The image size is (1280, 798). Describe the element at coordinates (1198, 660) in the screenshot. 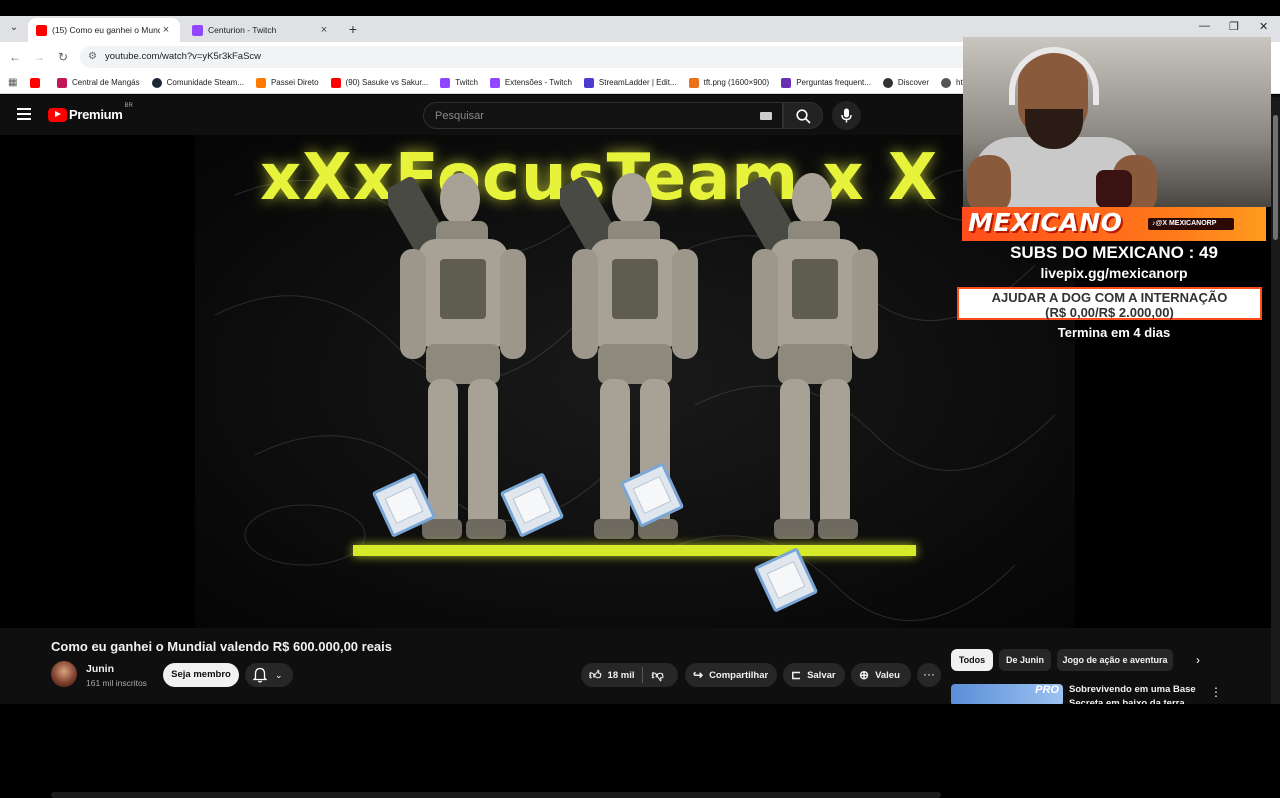

I see `chevron-right-icon: ›` at that location.